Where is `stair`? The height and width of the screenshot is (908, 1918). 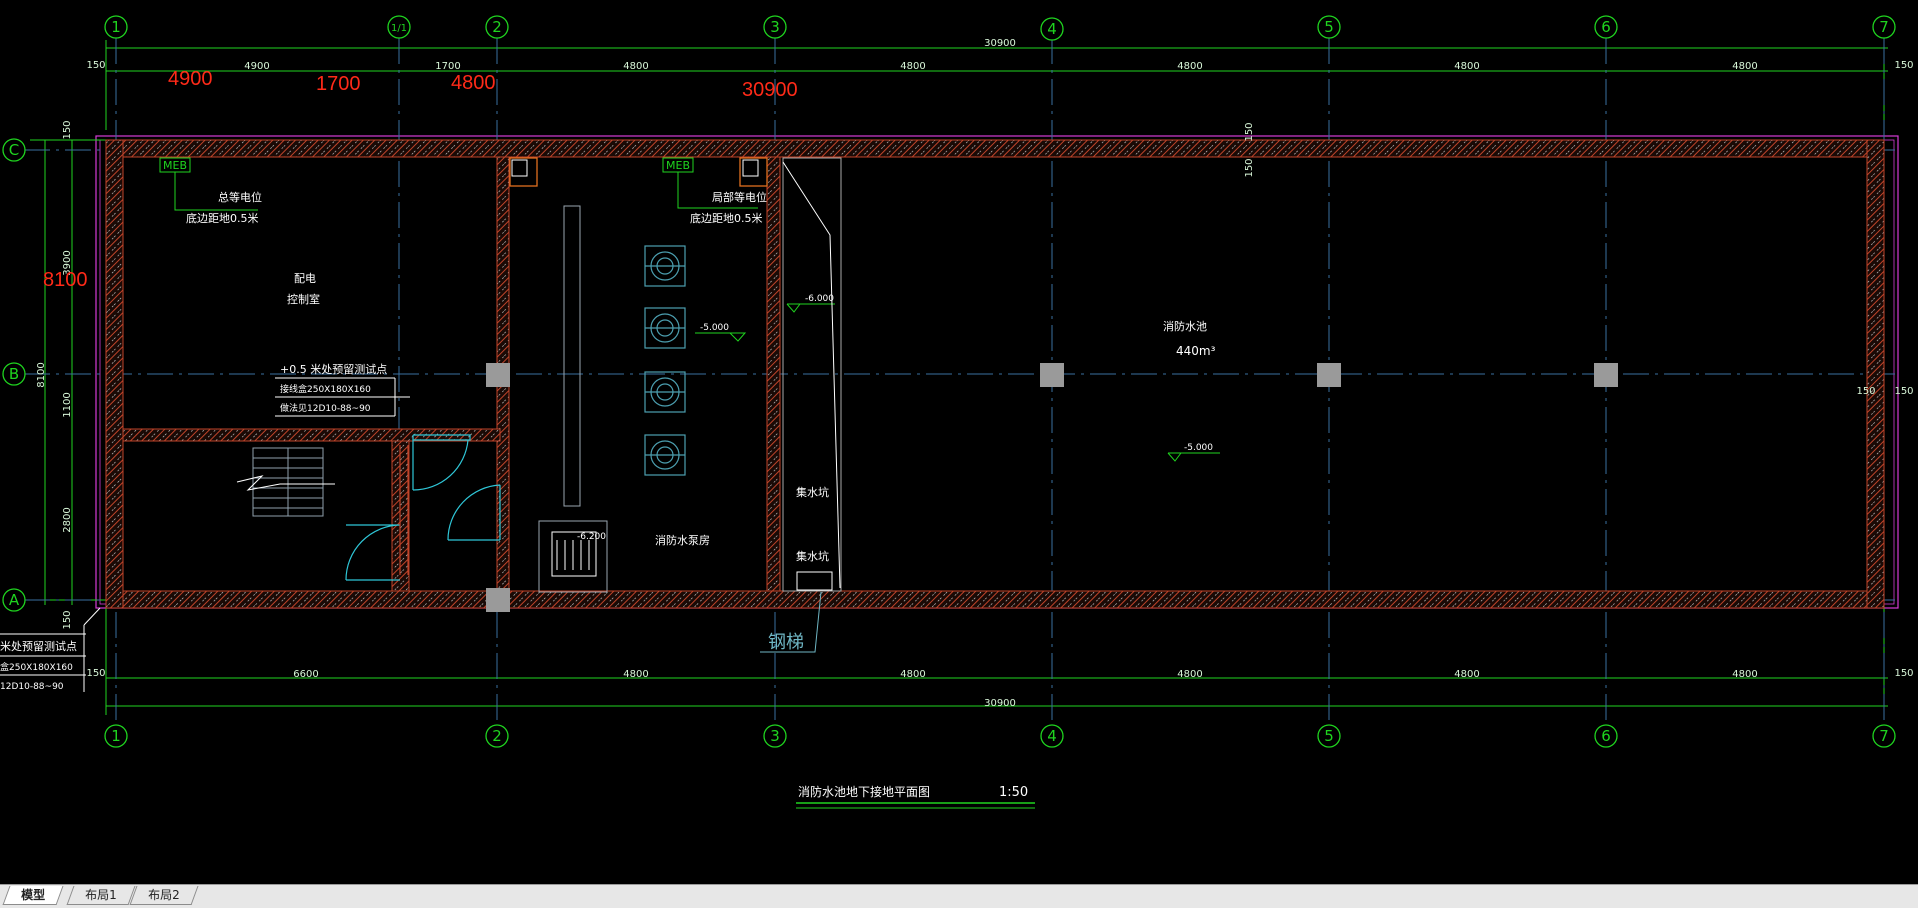 stair is located at coordinates (285, 482).